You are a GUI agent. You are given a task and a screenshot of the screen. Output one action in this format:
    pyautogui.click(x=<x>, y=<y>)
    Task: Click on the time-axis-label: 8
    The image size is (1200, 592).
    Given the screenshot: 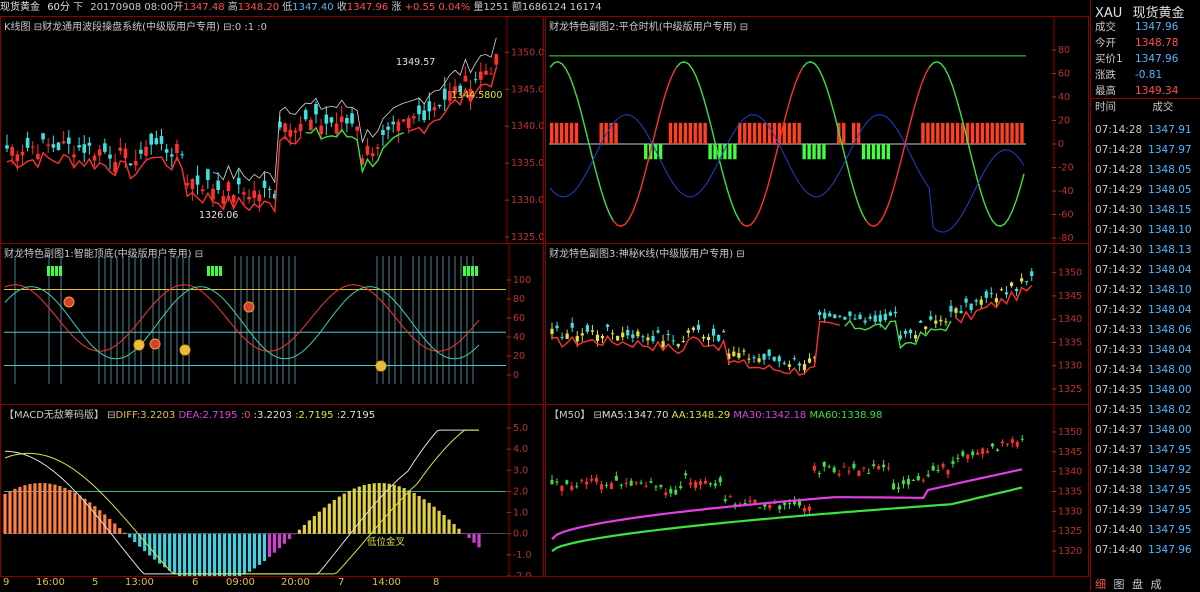 What is the action you would take?
    pyautogui.click(x=436, y=582)
    